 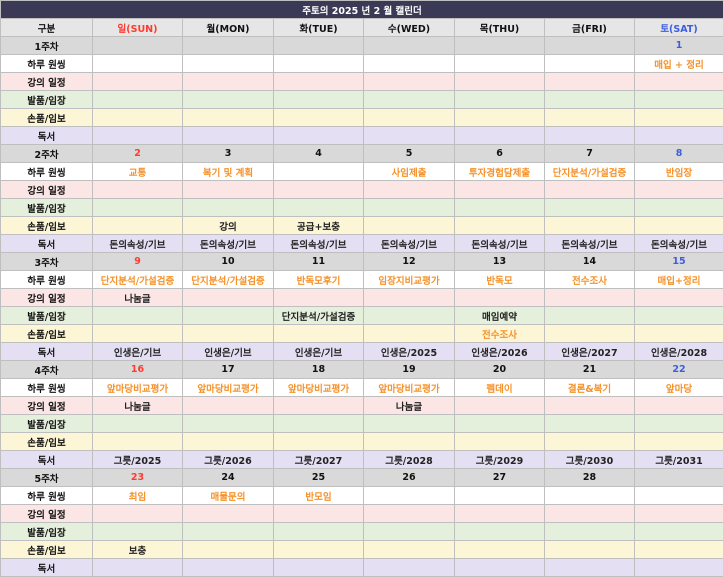 I want to click on schedule-cell: 인생은/2028, so click(x=678, y=351).